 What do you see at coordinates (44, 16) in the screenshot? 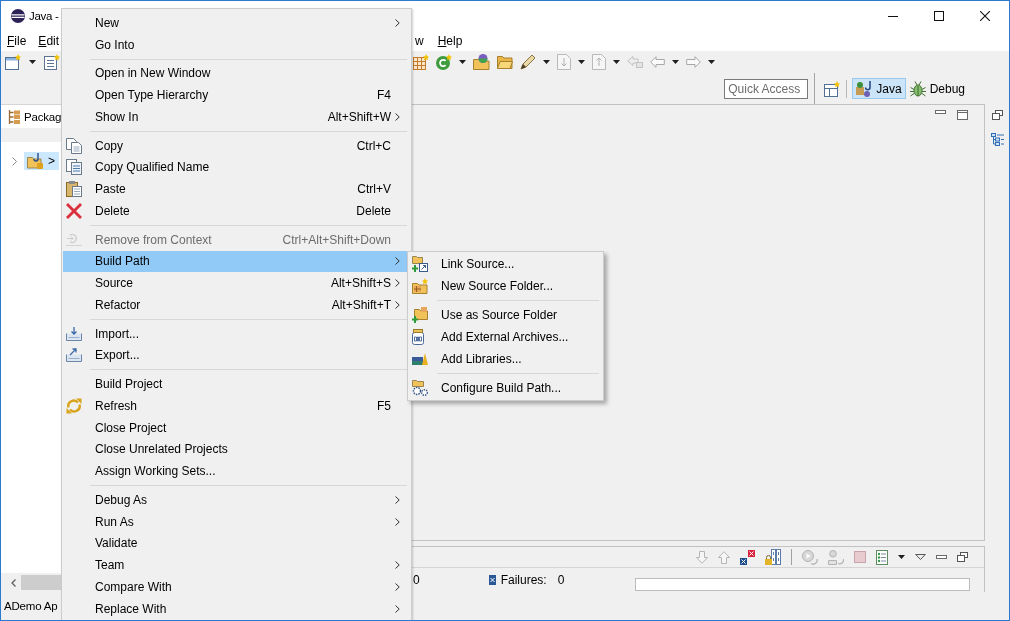
I see `window-title: Java -` at bounding box center [44, 16].